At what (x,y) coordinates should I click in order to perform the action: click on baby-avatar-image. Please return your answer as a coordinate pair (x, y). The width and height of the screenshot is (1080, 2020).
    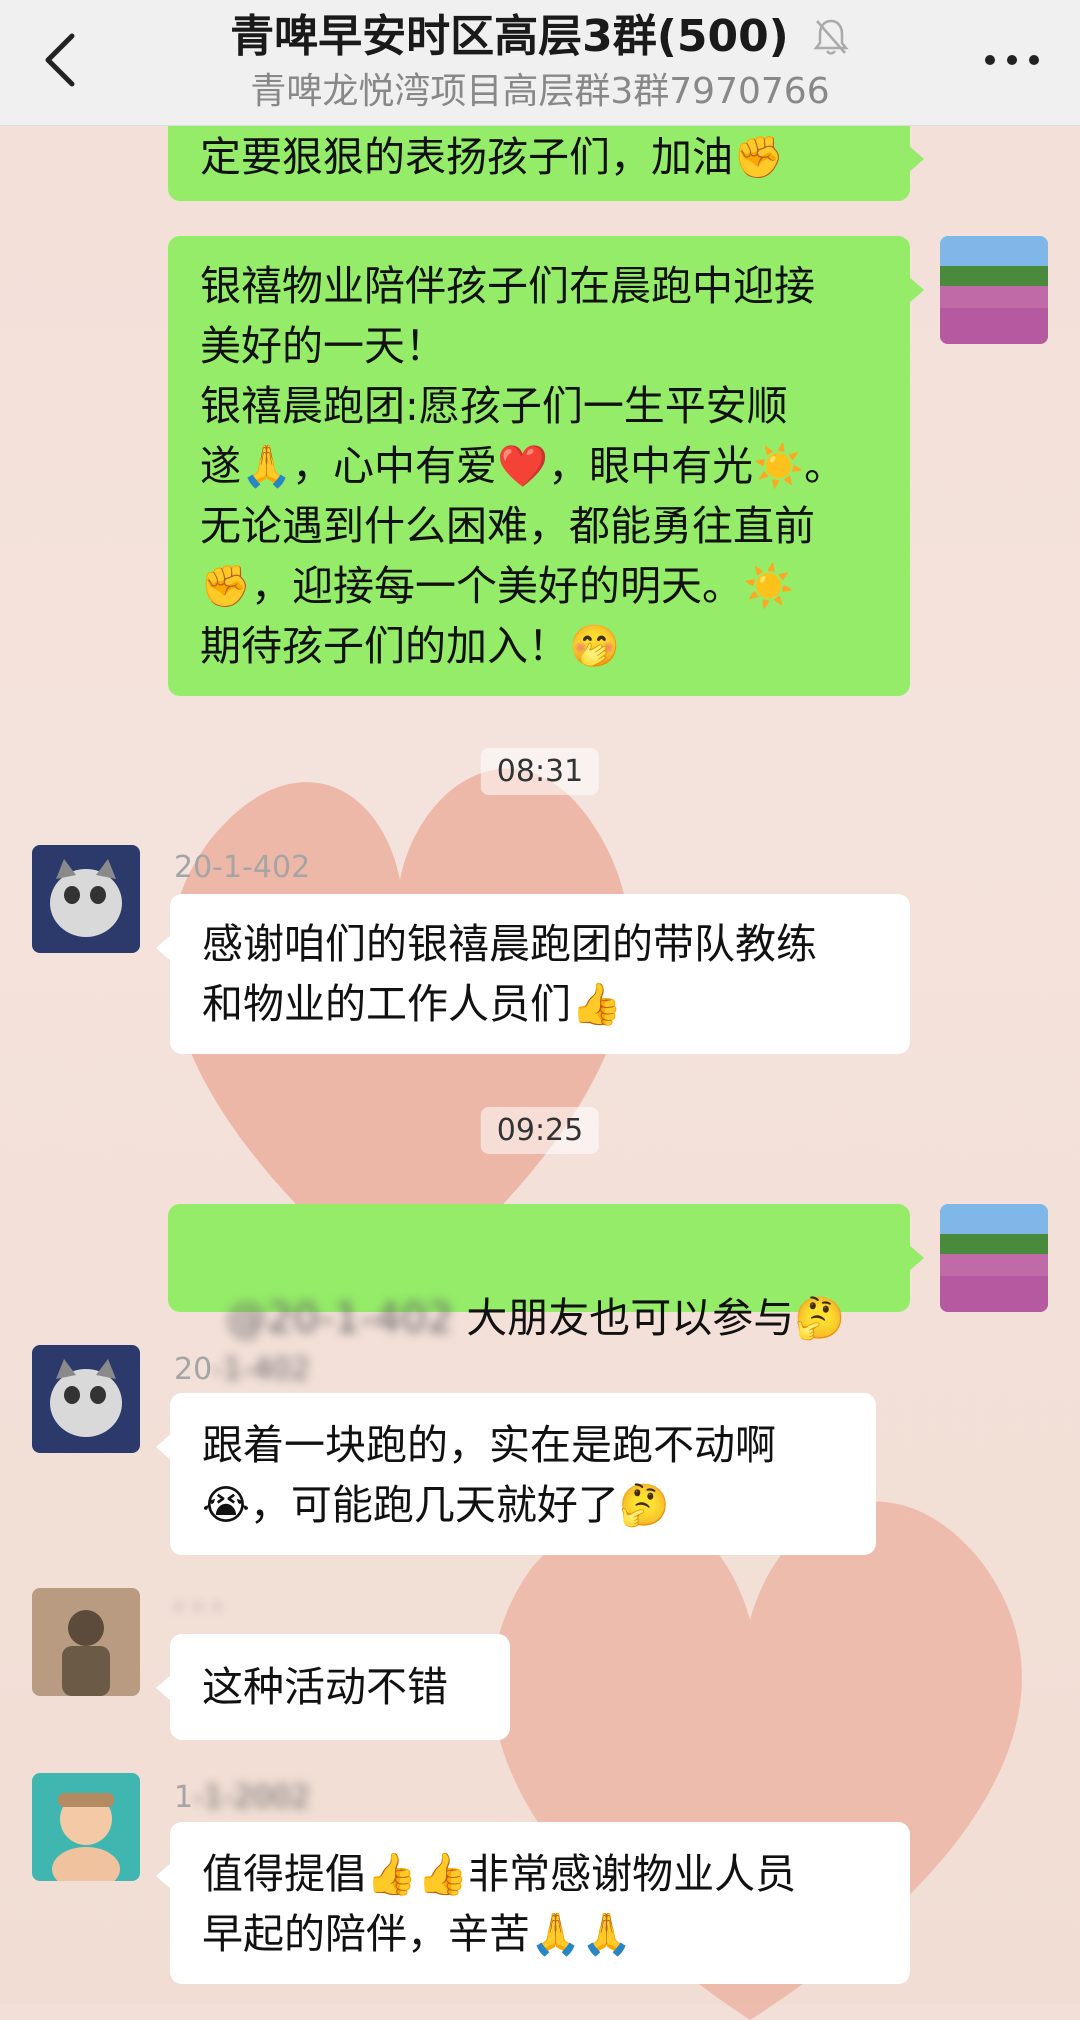
    Looking at the image, I should click on (86, 1827).